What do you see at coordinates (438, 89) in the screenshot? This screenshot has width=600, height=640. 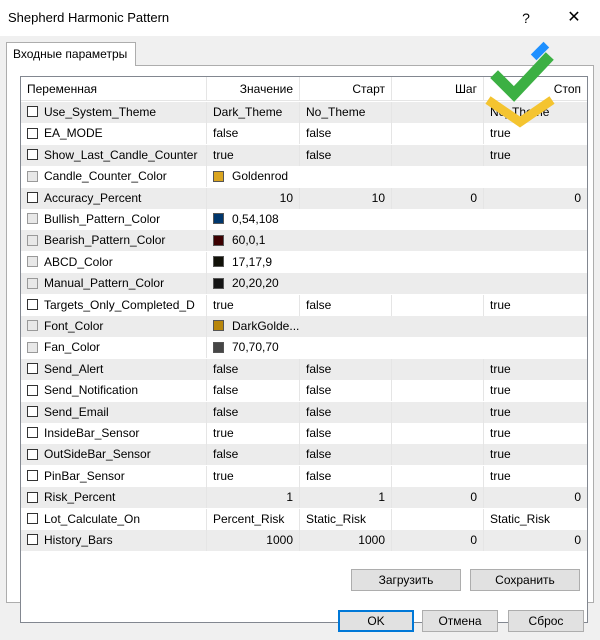 I see `header-step: Шаг` at bounding box center [438, 89].